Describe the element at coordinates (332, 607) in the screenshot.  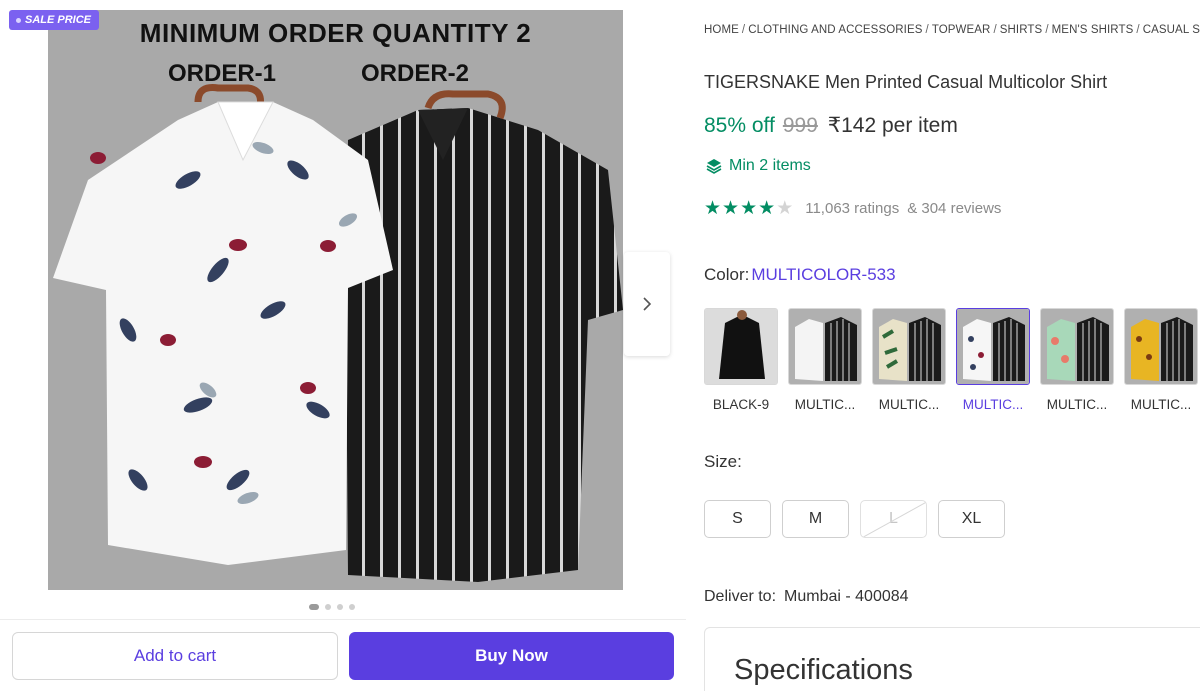
I see `carousel-dots` at that location.